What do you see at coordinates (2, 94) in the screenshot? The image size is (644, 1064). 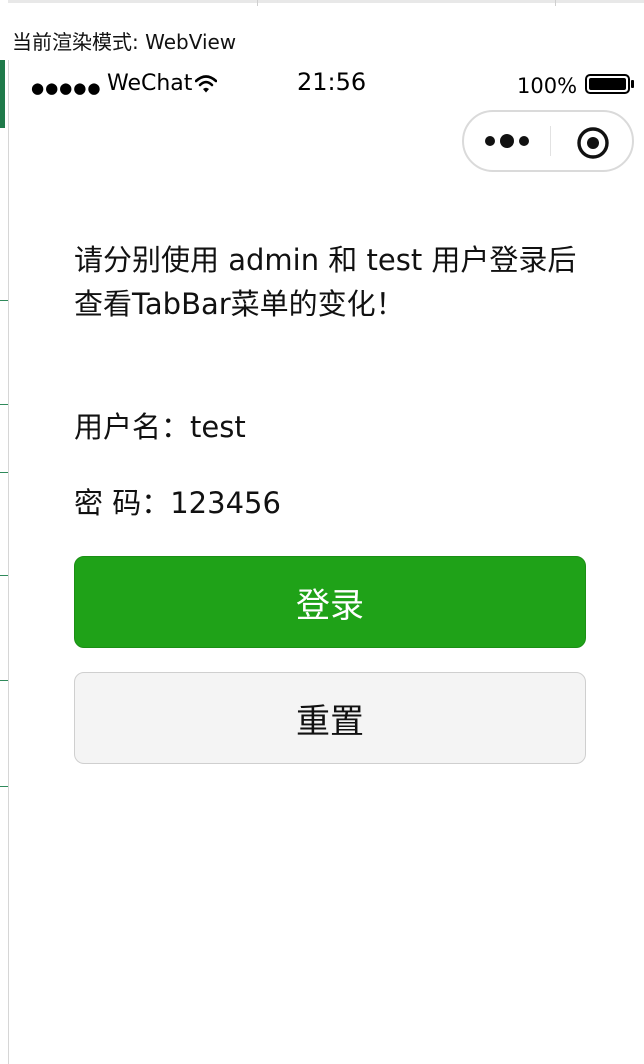 I see `left-strip-accent` at bounding box center [2, 94].